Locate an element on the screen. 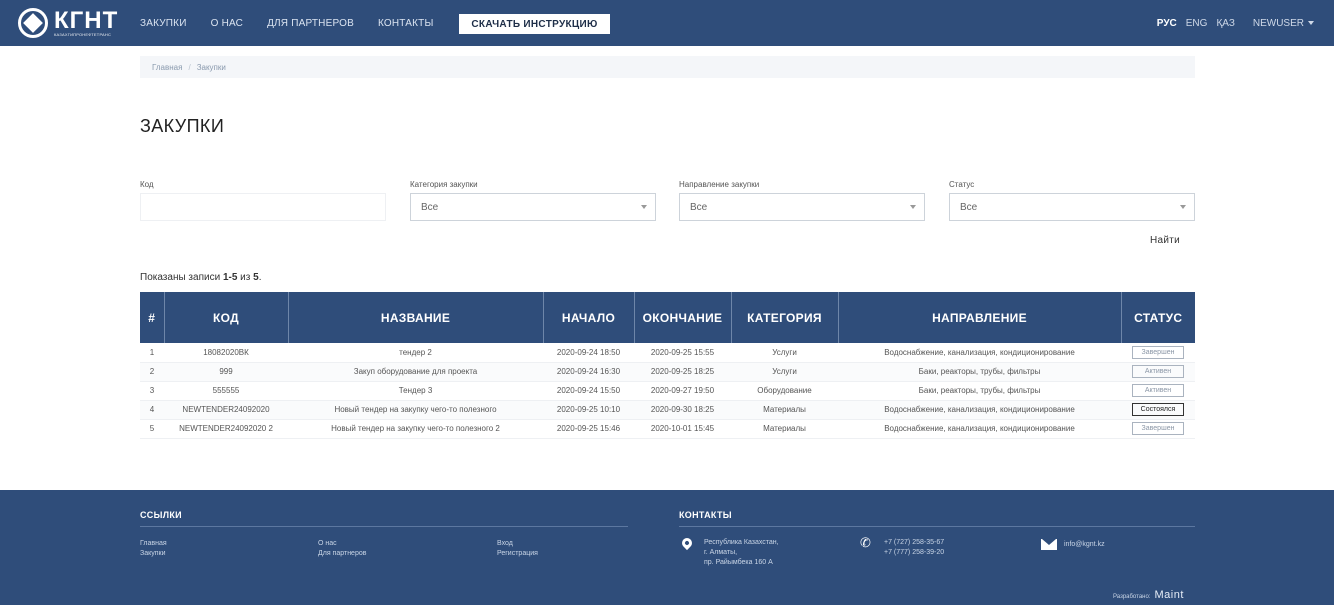 This screenshot has height=605, width=1334. cell-direction: Баки, реакторы, трубы, фильтры is located at coordinates (979, 372).